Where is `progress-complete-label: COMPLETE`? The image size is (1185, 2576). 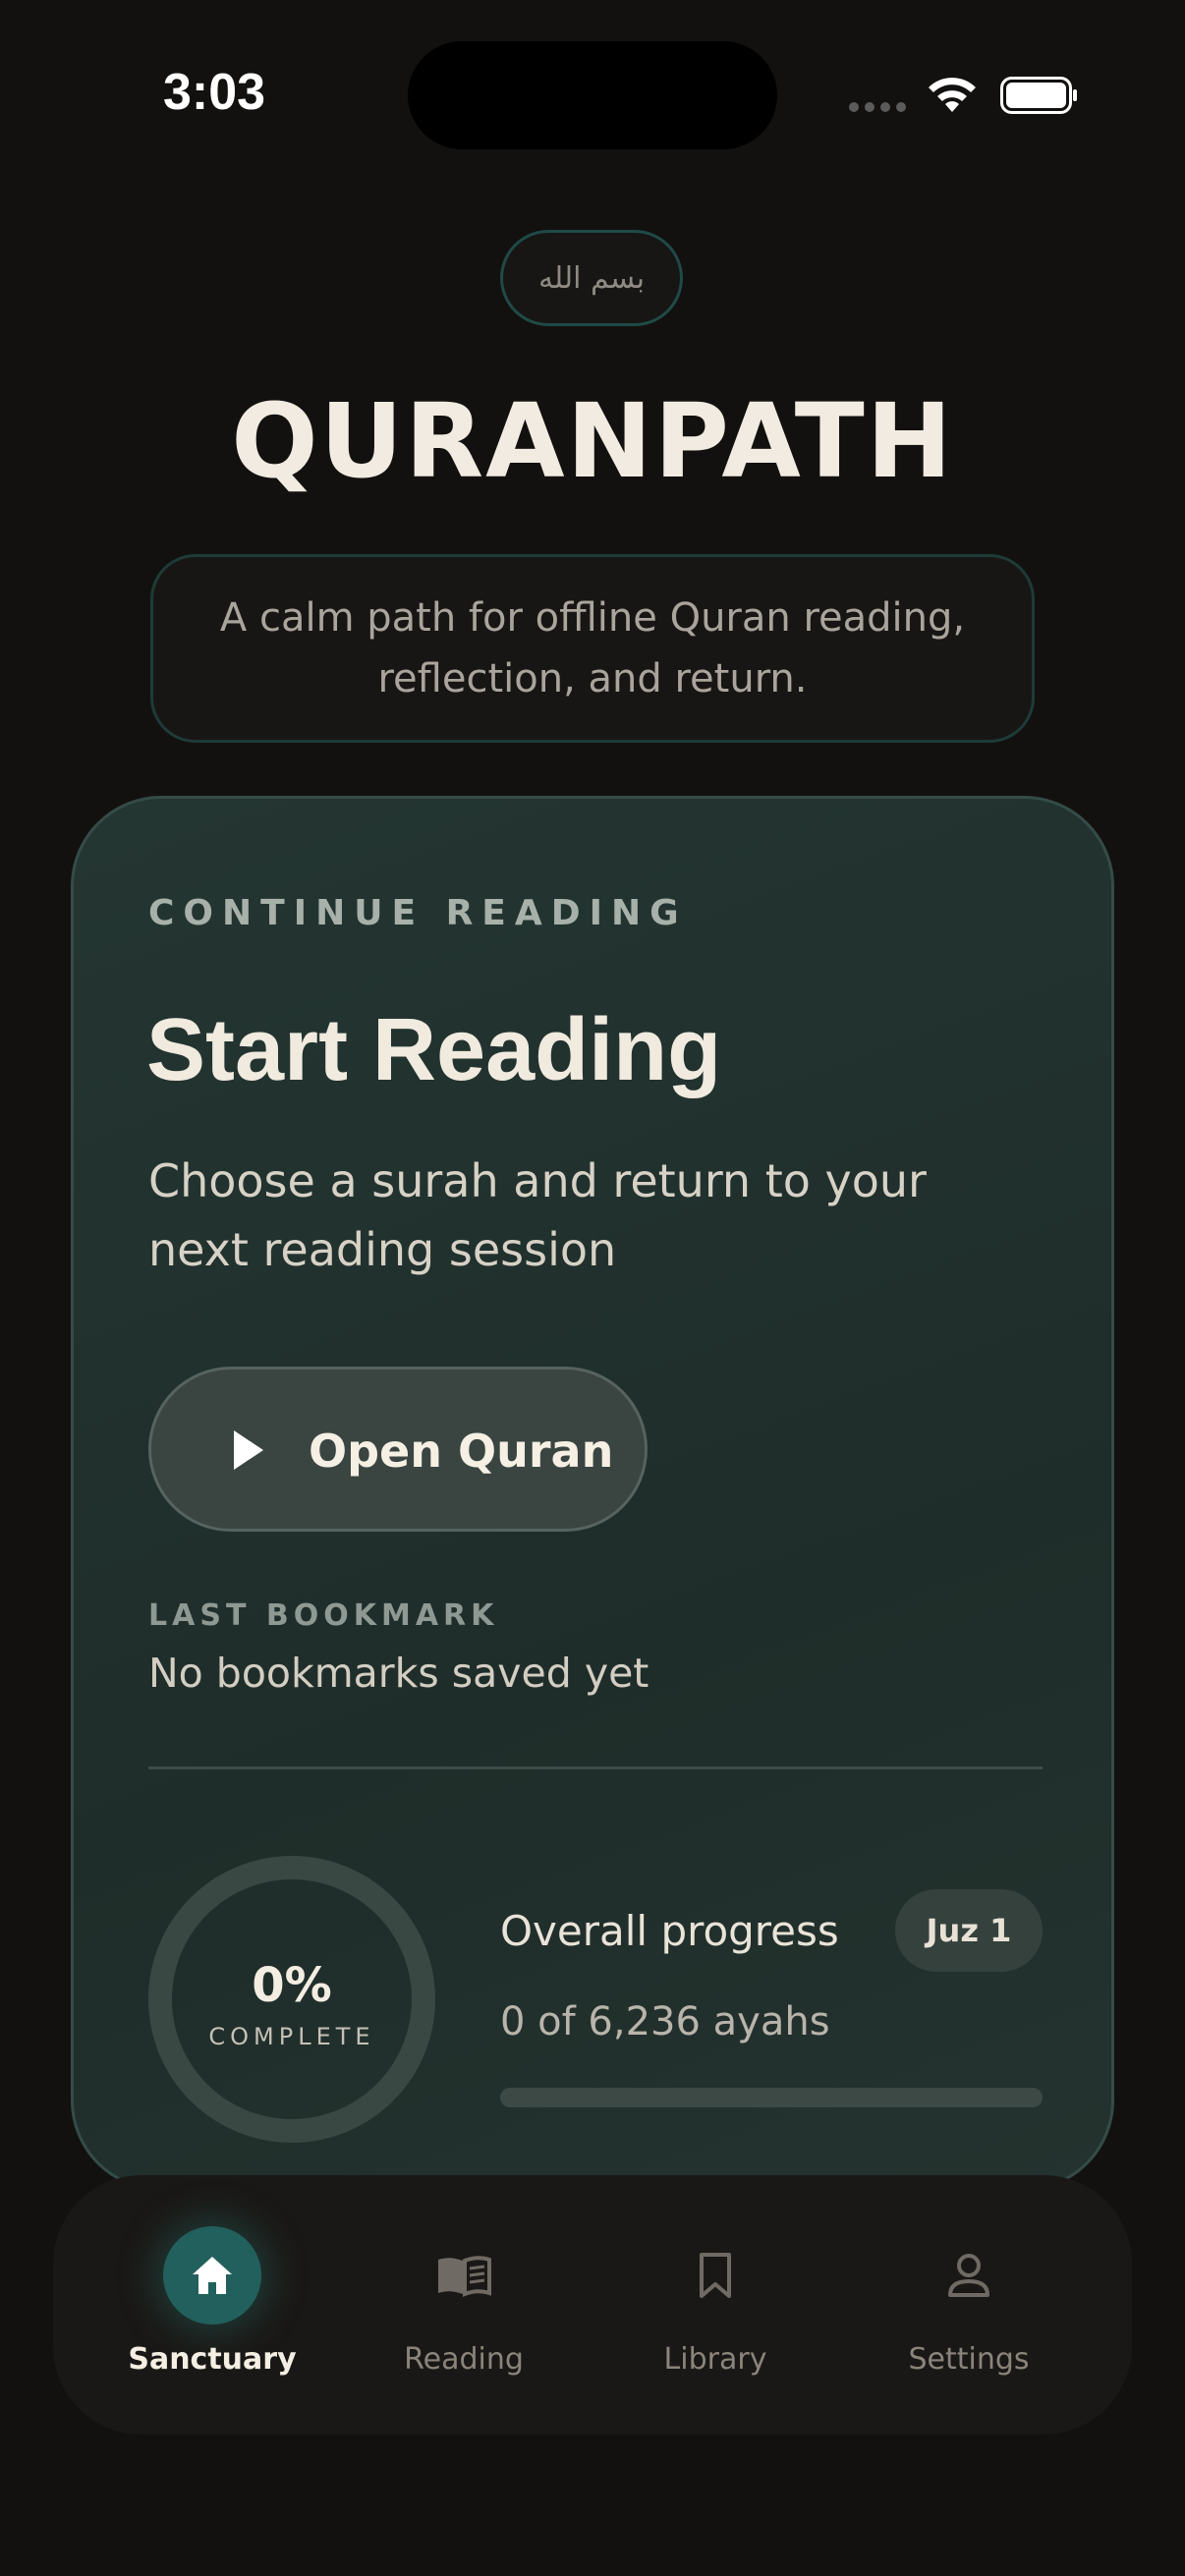 progress-complete-label: COMPLETE is located at coordinates (291, 2036).